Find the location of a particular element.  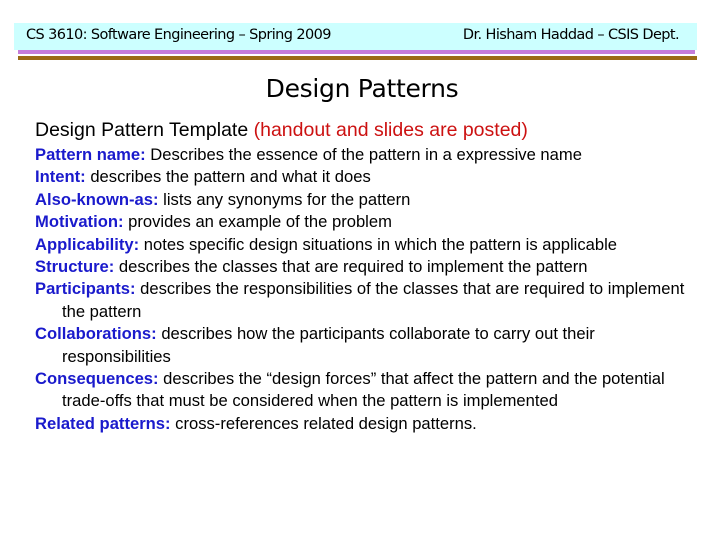

item-description: lists any synonyms for the pattern is located at coordinates (284, 199).